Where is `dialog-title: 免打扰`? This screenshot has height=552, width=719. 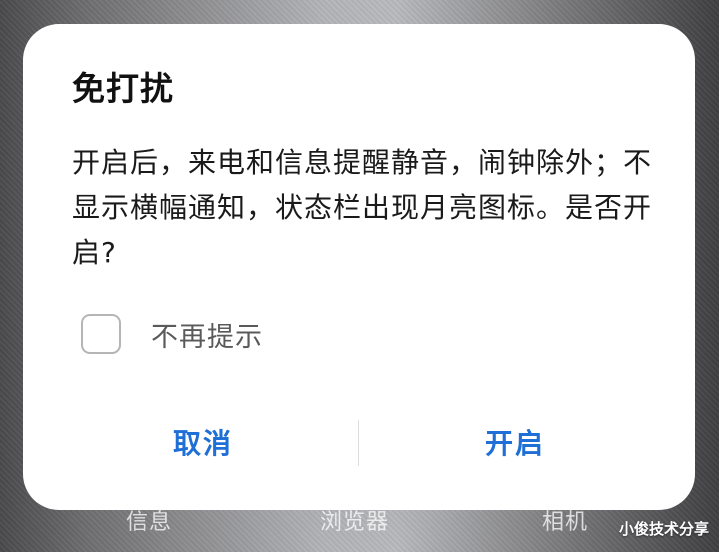
dialog-title: 免打扰 is located at coordinates (123, 88).